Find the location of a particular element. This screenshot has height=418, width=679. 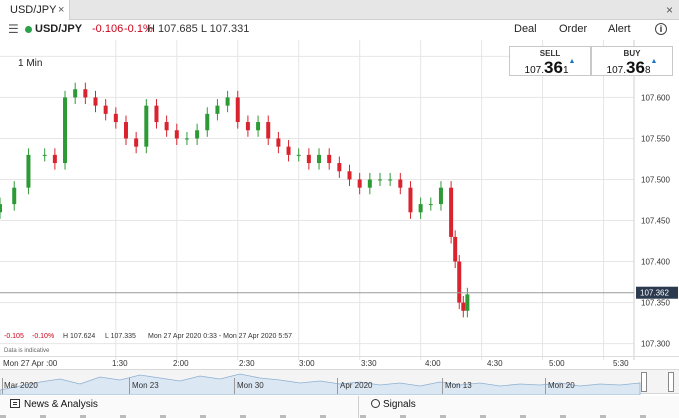

order-button: Order is located at coordinates (573, 29).